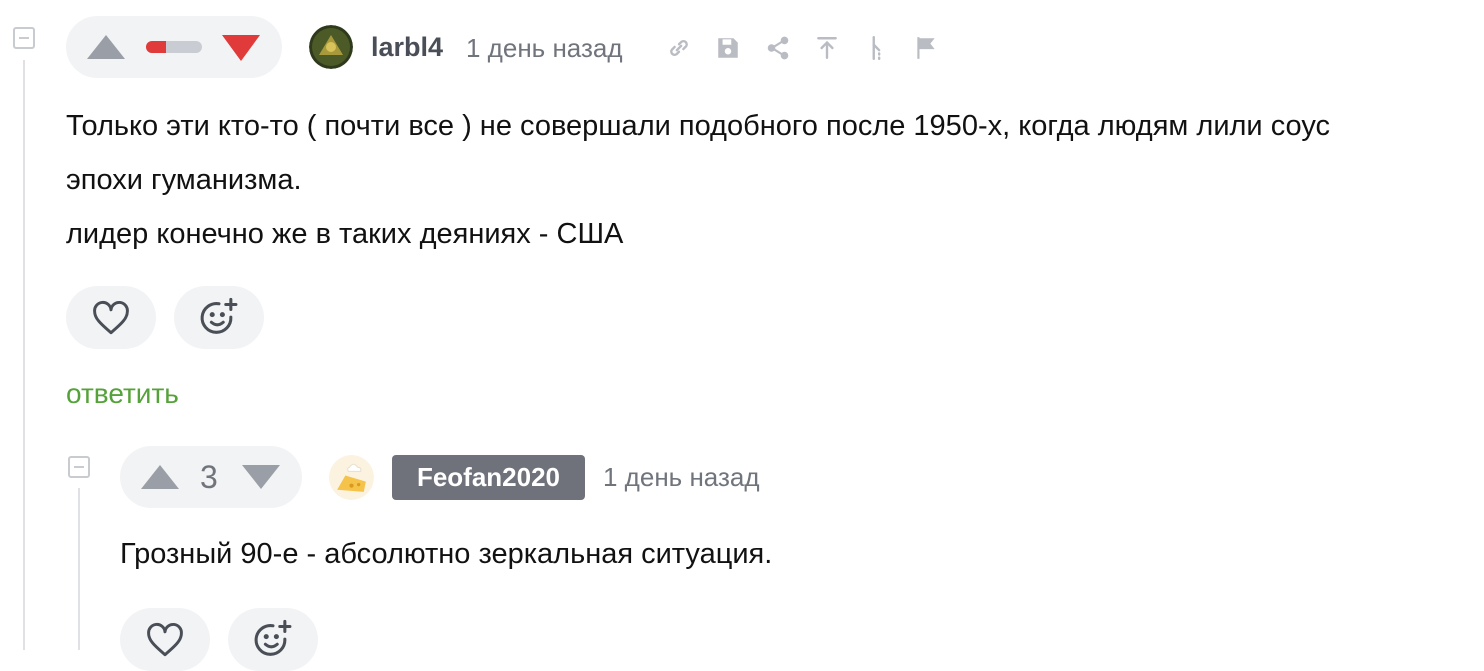 The width and height of the screenshot is (1484, 671). I want to click on link-icon, so click(679, 48).